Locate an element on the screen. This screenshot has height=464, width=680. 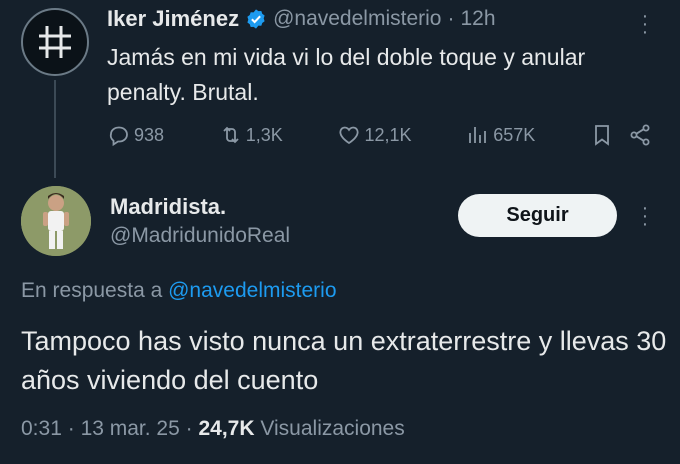
retweet-count: 1,3K is located at coordinates (264, 134).